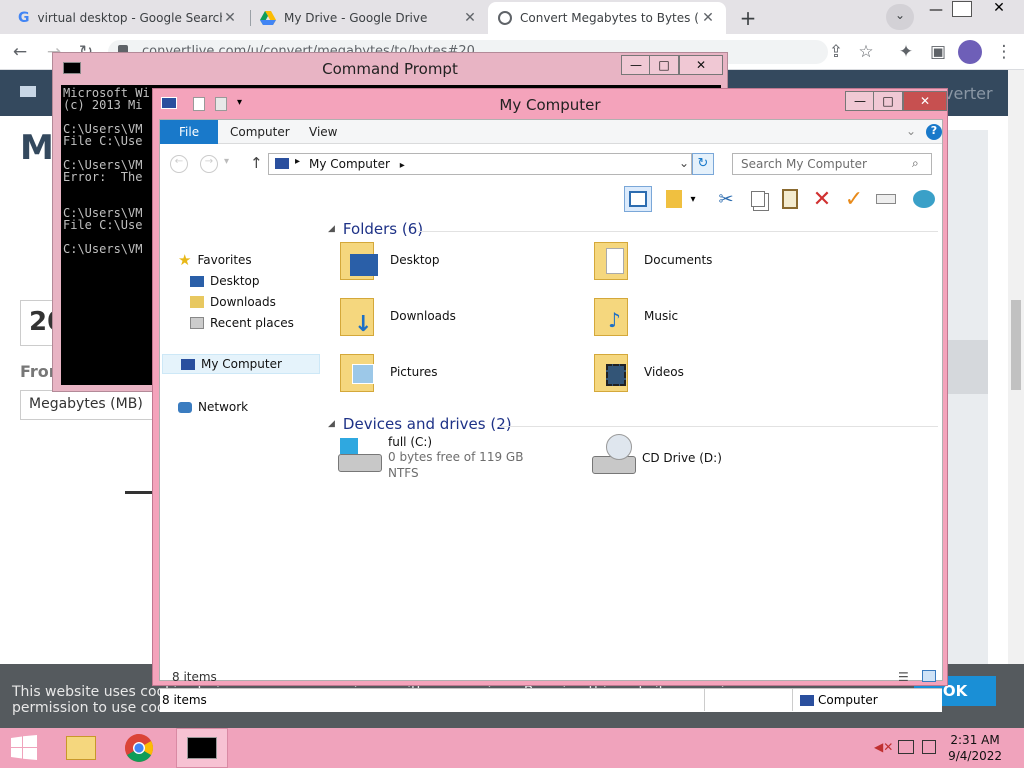  Describe the element at coordinates (189, 132) in the screenshot. I see `tab-file: File` at that location.